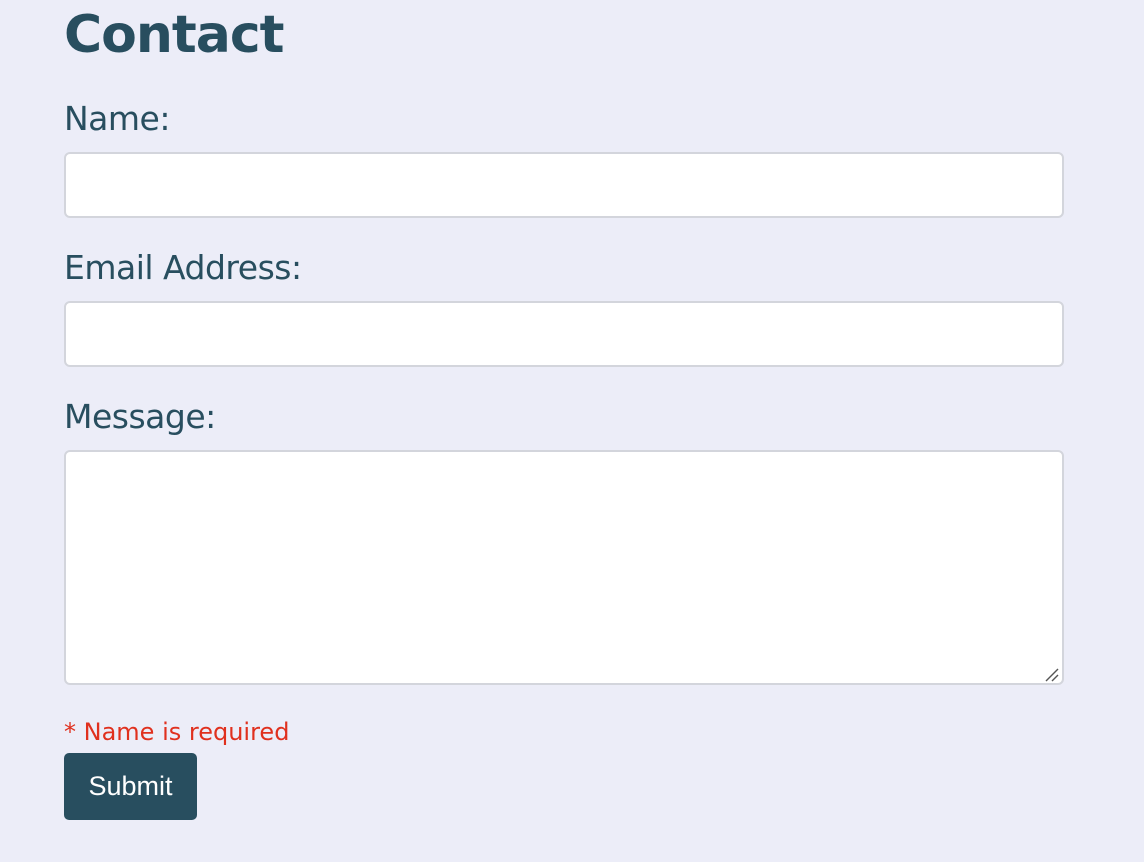 This screenshot has height=862, width=1144. I want to click on page-title: Contact, so click(174, 35).